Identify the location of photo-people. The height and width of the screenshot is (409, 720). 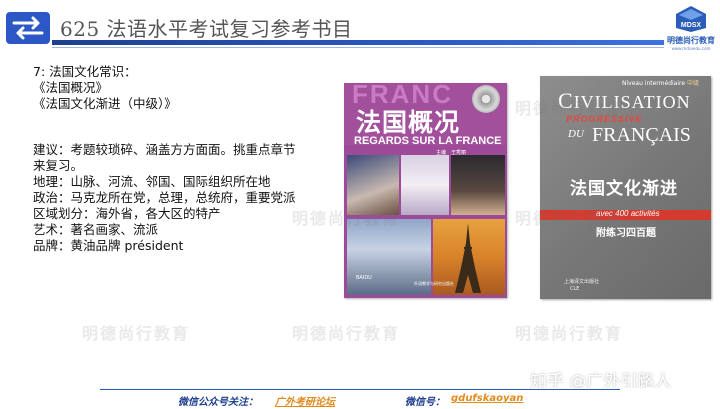
(478, 185).